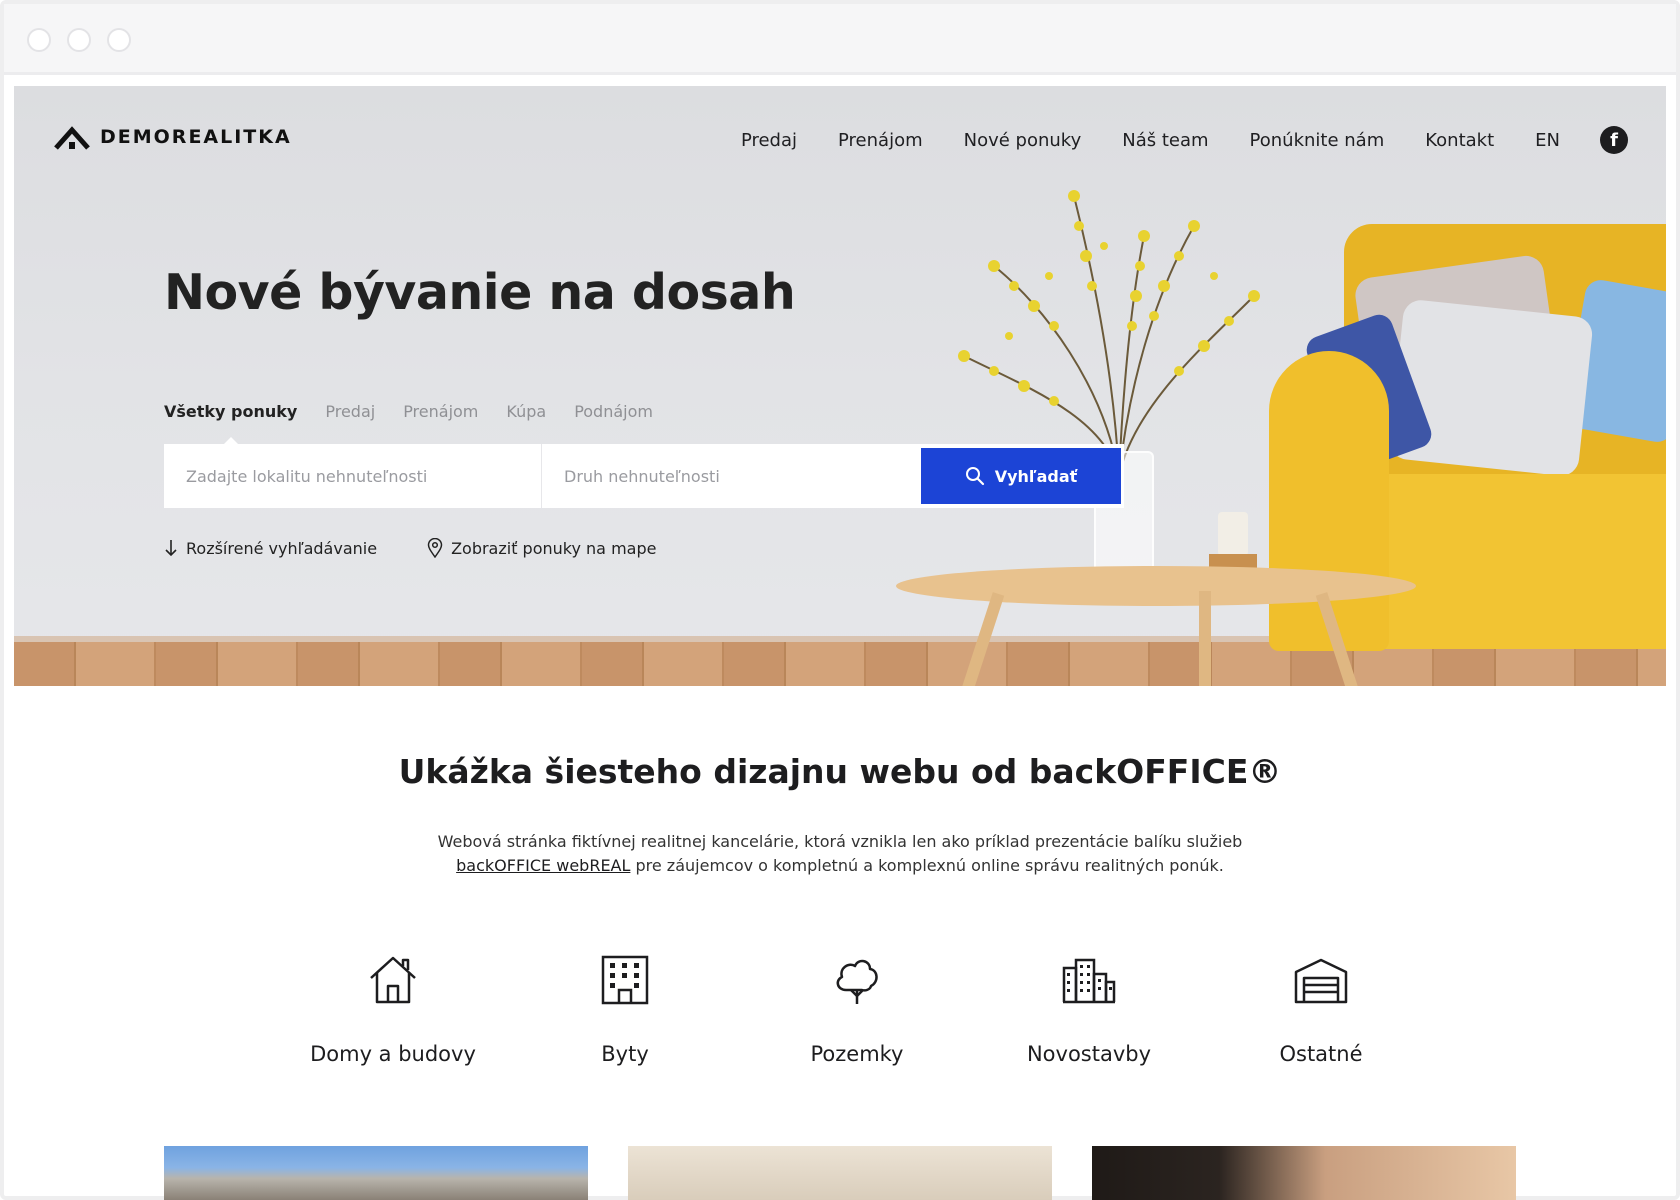 The width and height of the screenshot is (1680, 1200). Describe the element at coordinates (625, 1054) in the screenshot. I see `category-label: Byty` at that location.